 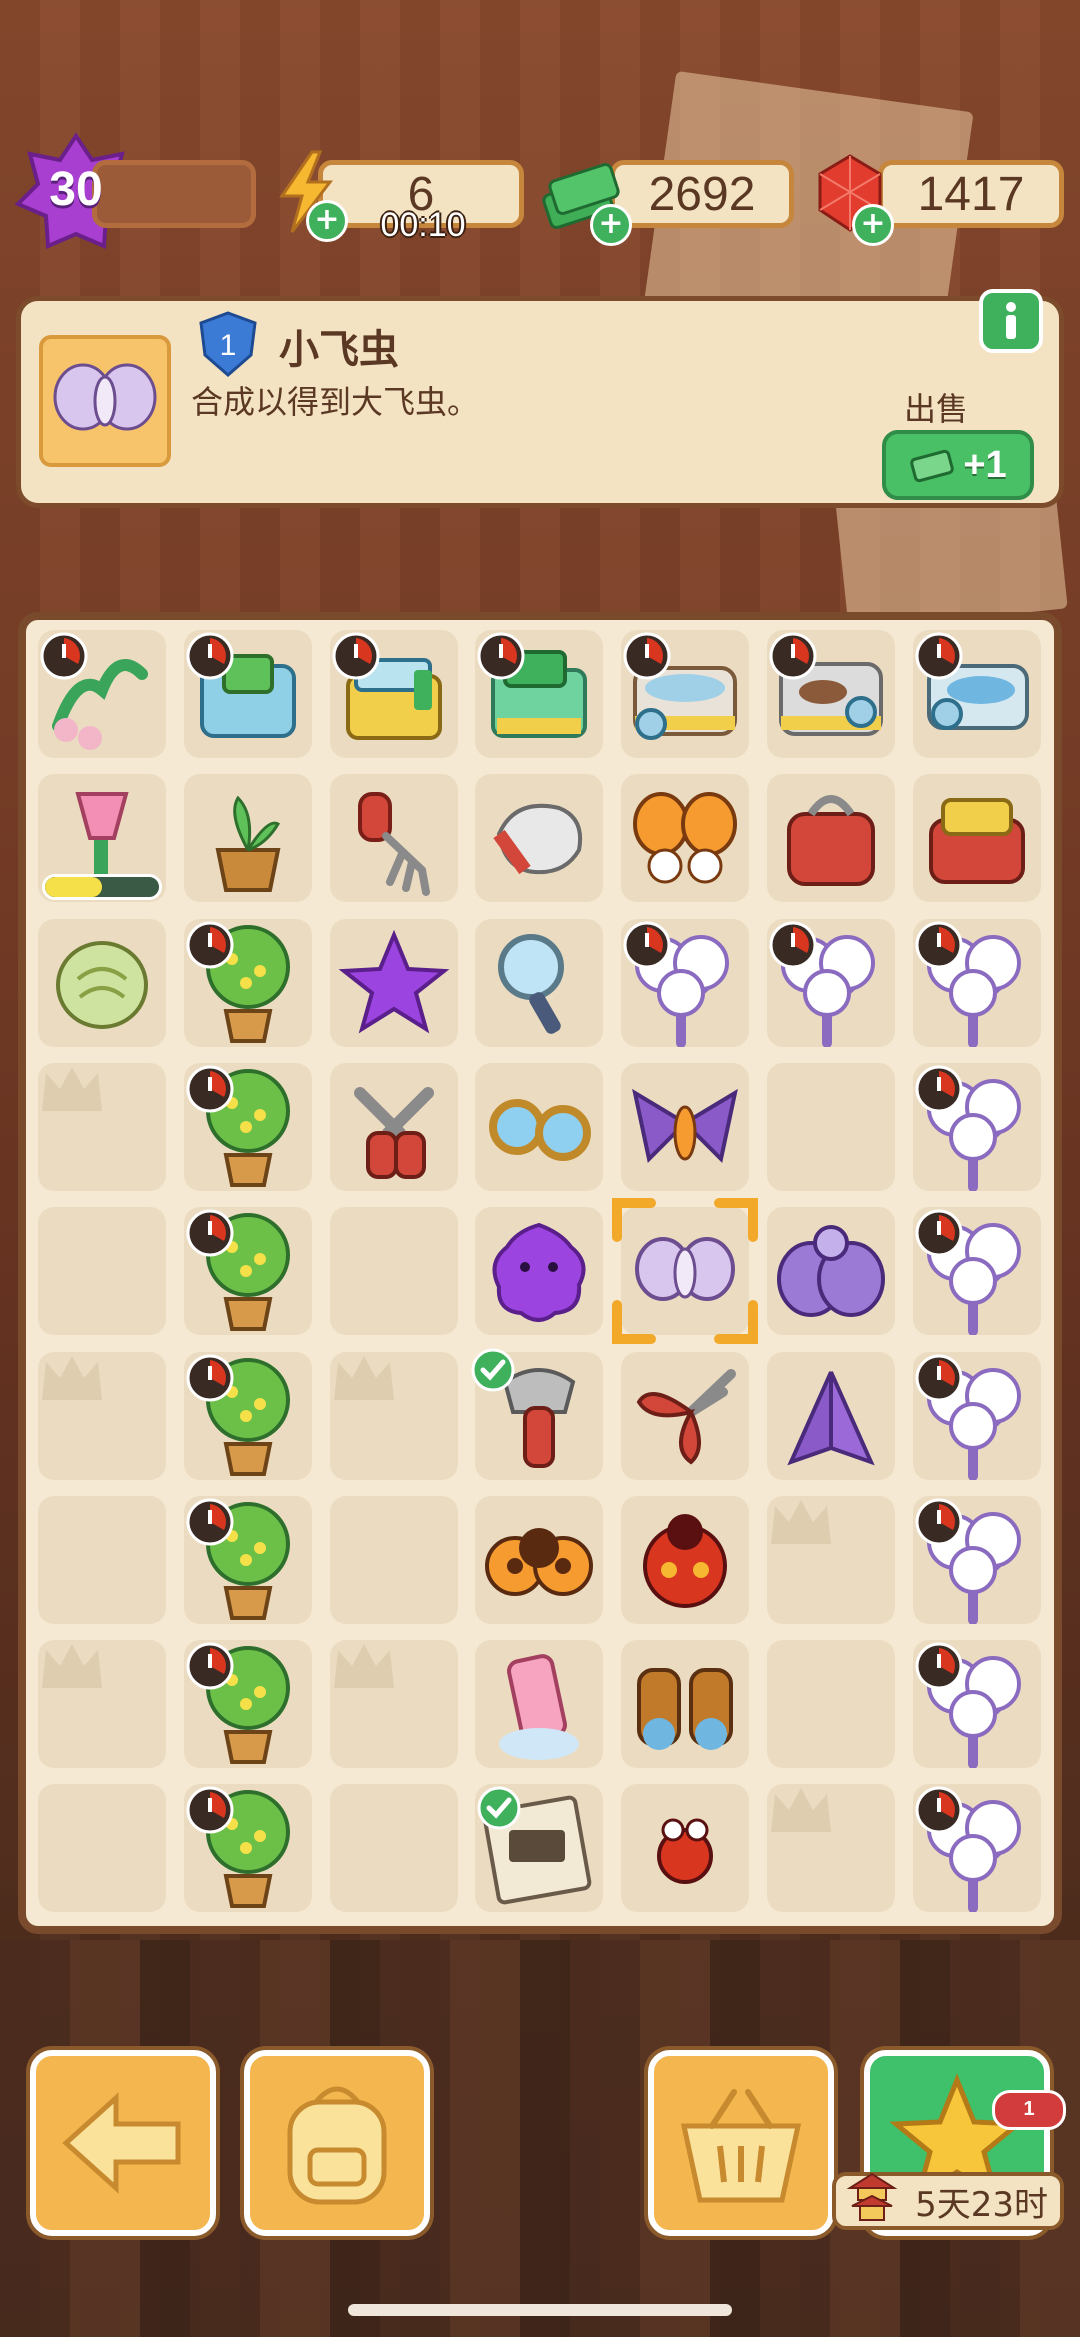 I want to click on pruner-icon, so click(x=393, y=1132).